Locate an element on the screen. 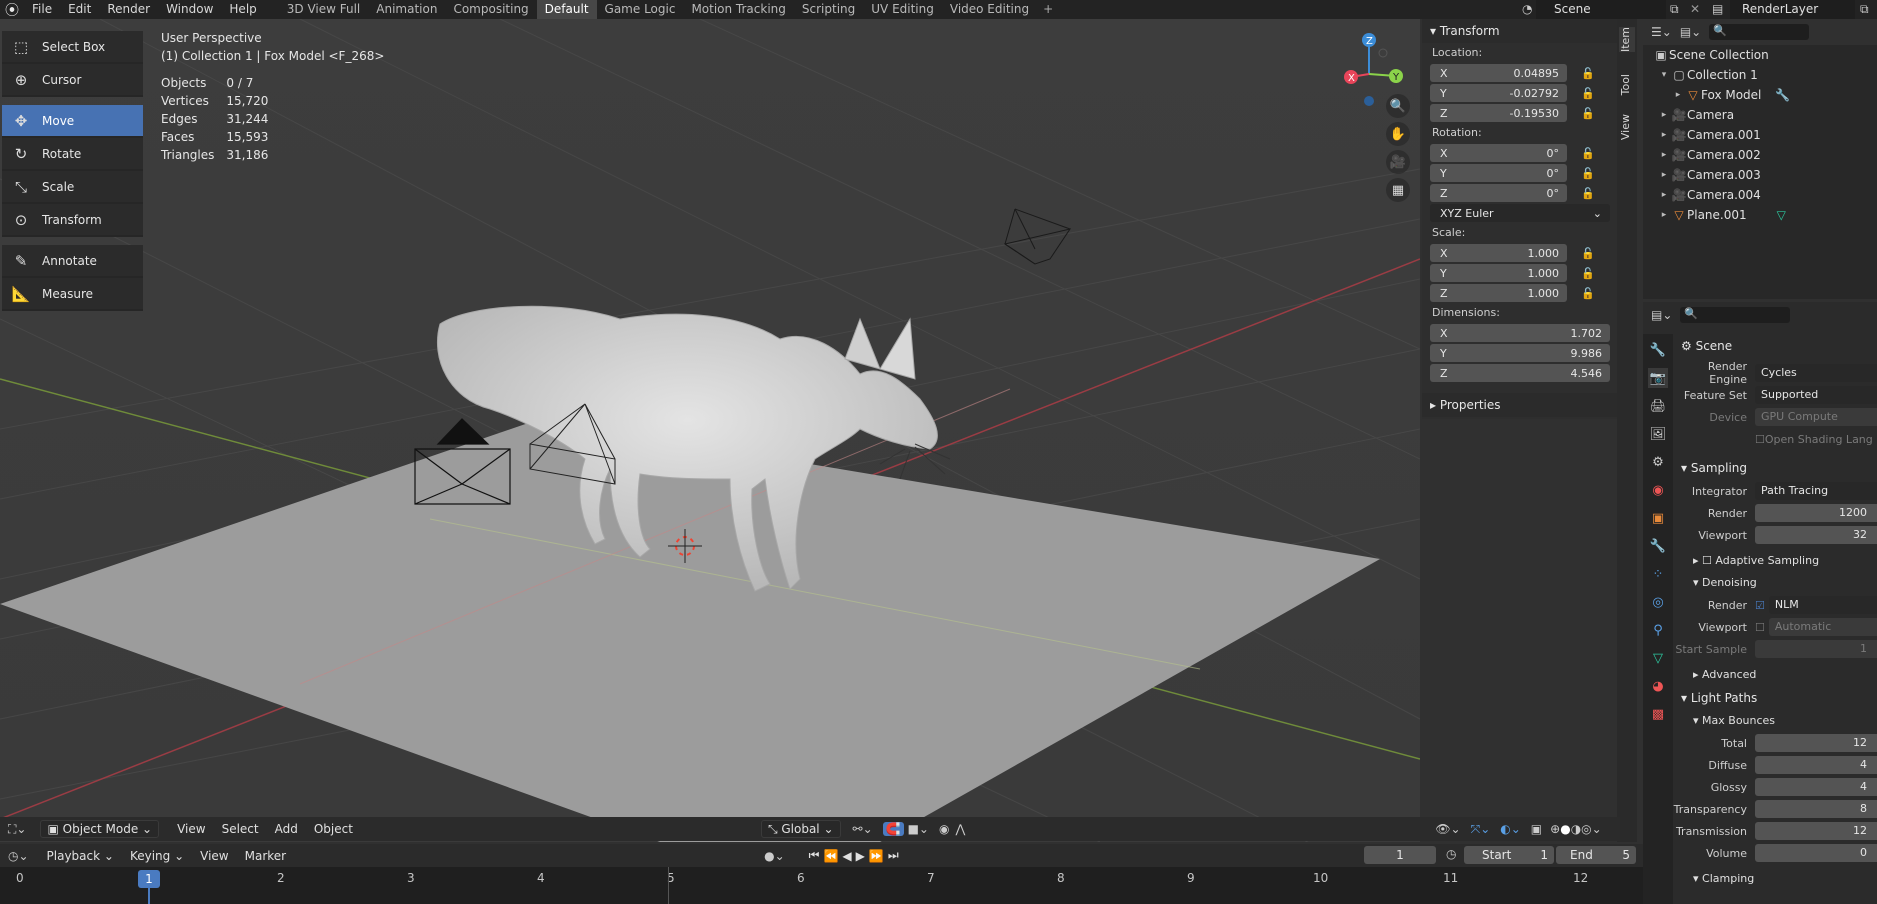 Image resolution: width=1877 pixels, height=904 pixels. menu-object: Object is located at coordinates (333, 829).